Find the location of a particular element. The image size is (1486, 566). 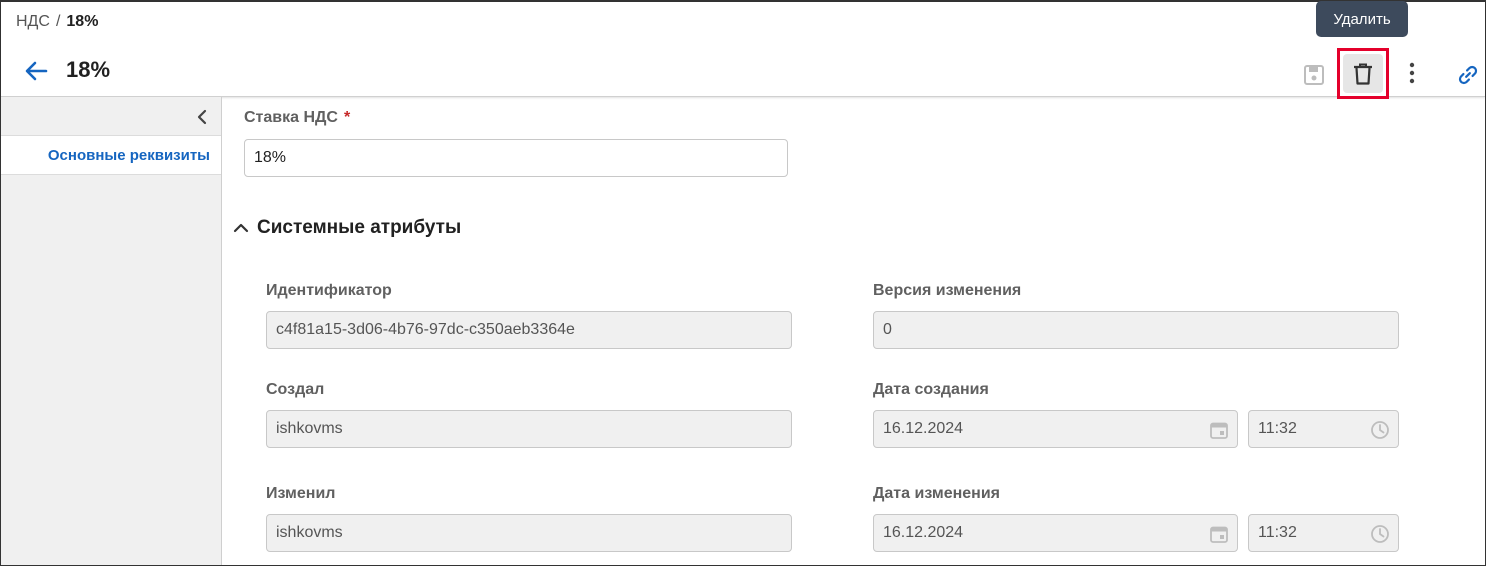

collapse-sidebar-button is located at coordinates (202, 117).